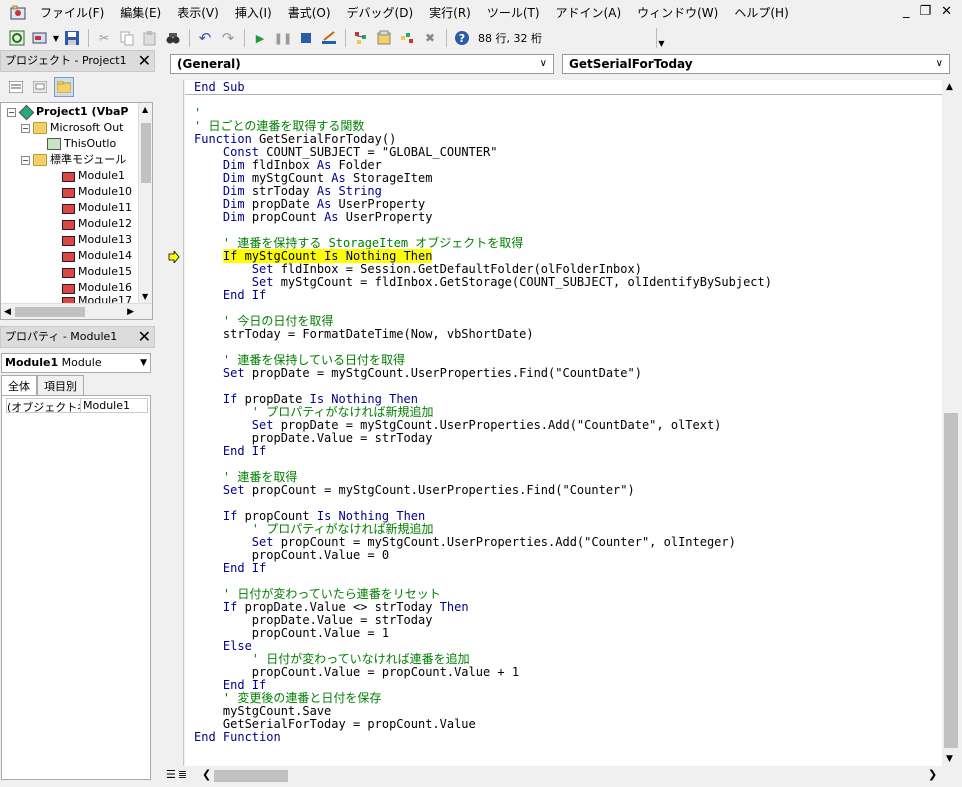 This screenshot has height=787, width=962. Describe the element at coordinates (144, 61) in the screenshot. I see `project-panel-close-icon: ✕` at that location.